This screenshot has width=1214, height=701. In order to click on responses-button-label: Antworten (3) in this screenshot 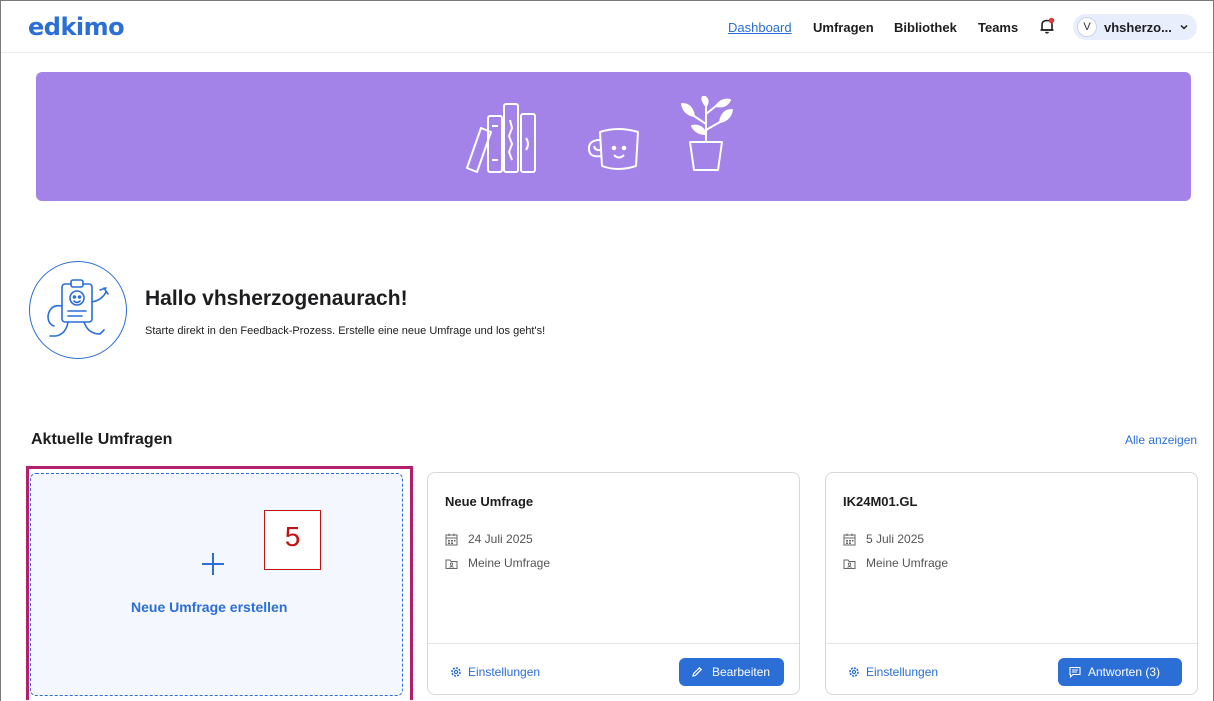, I will do `click(1124, 672)`.